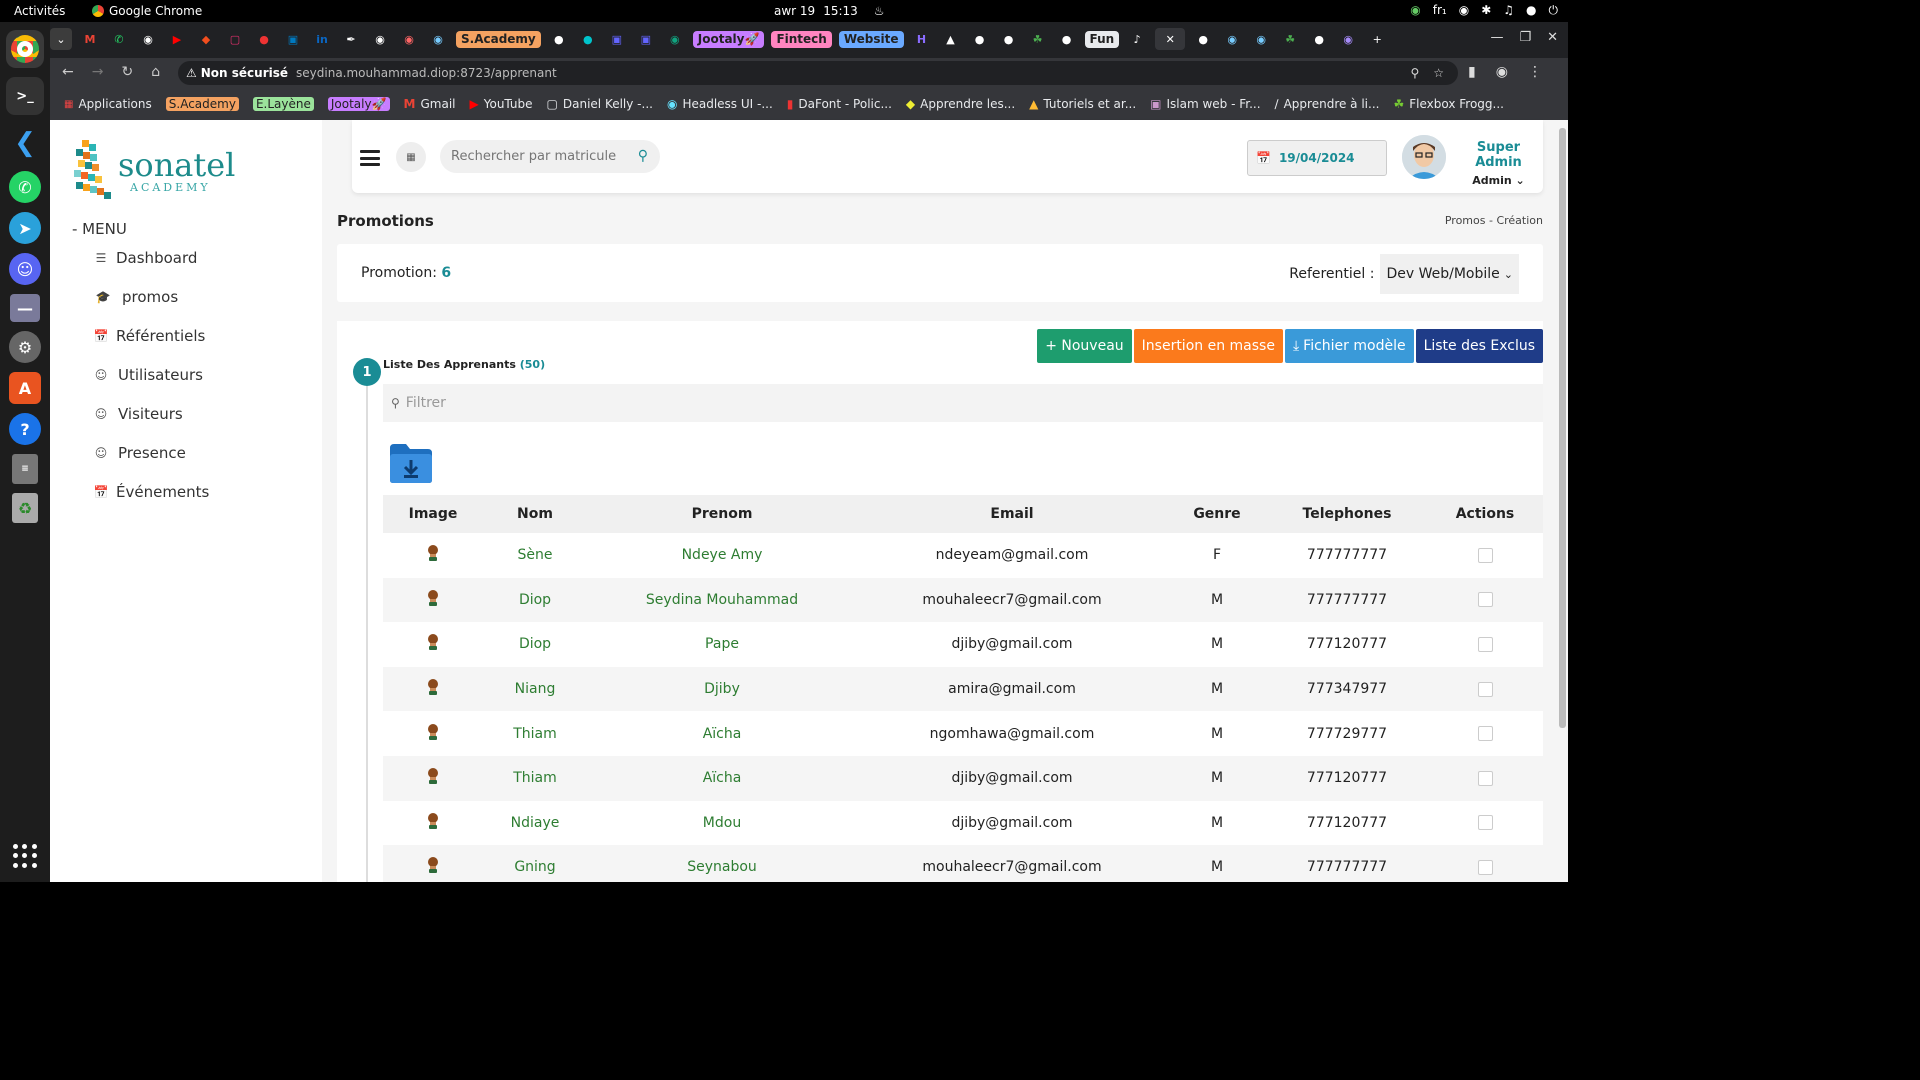  Describe the element at coordinates (39, 11) in the screenshot. I see `activities-button: Activités` at that location.